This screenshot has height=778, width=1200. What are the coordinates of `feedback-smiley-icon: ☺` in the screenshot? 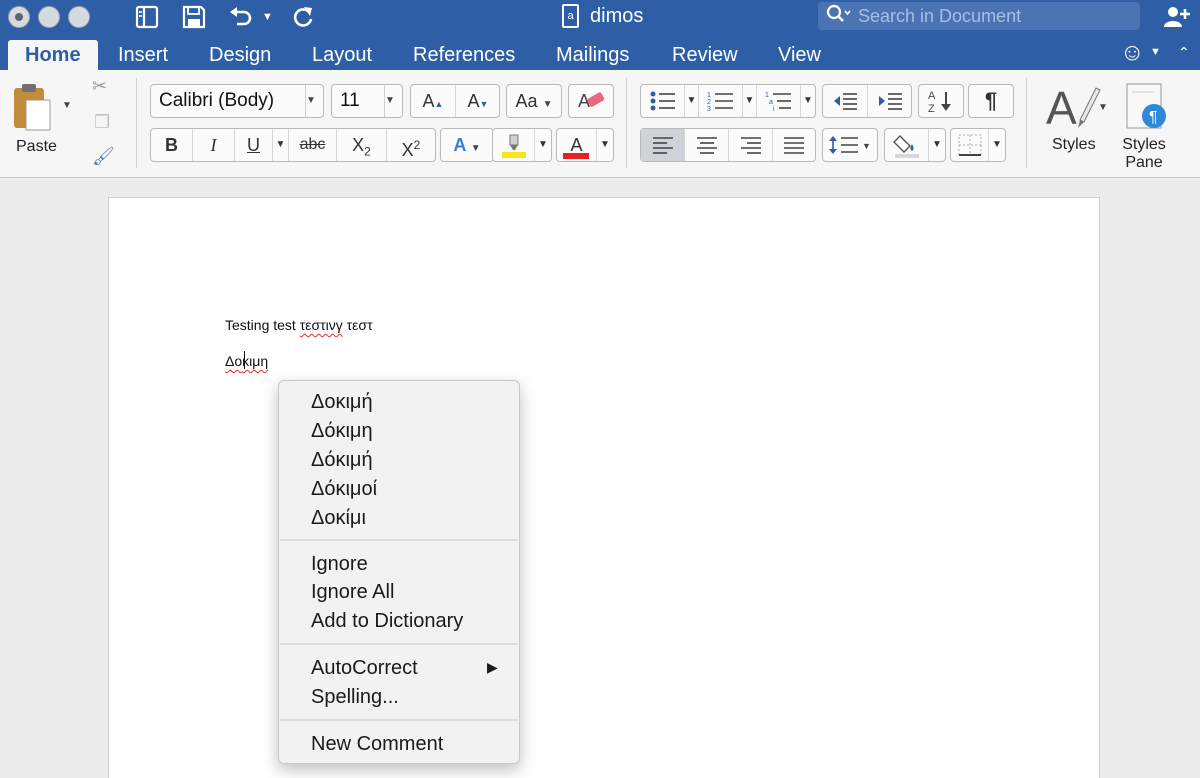 It's located at (1132, 53).